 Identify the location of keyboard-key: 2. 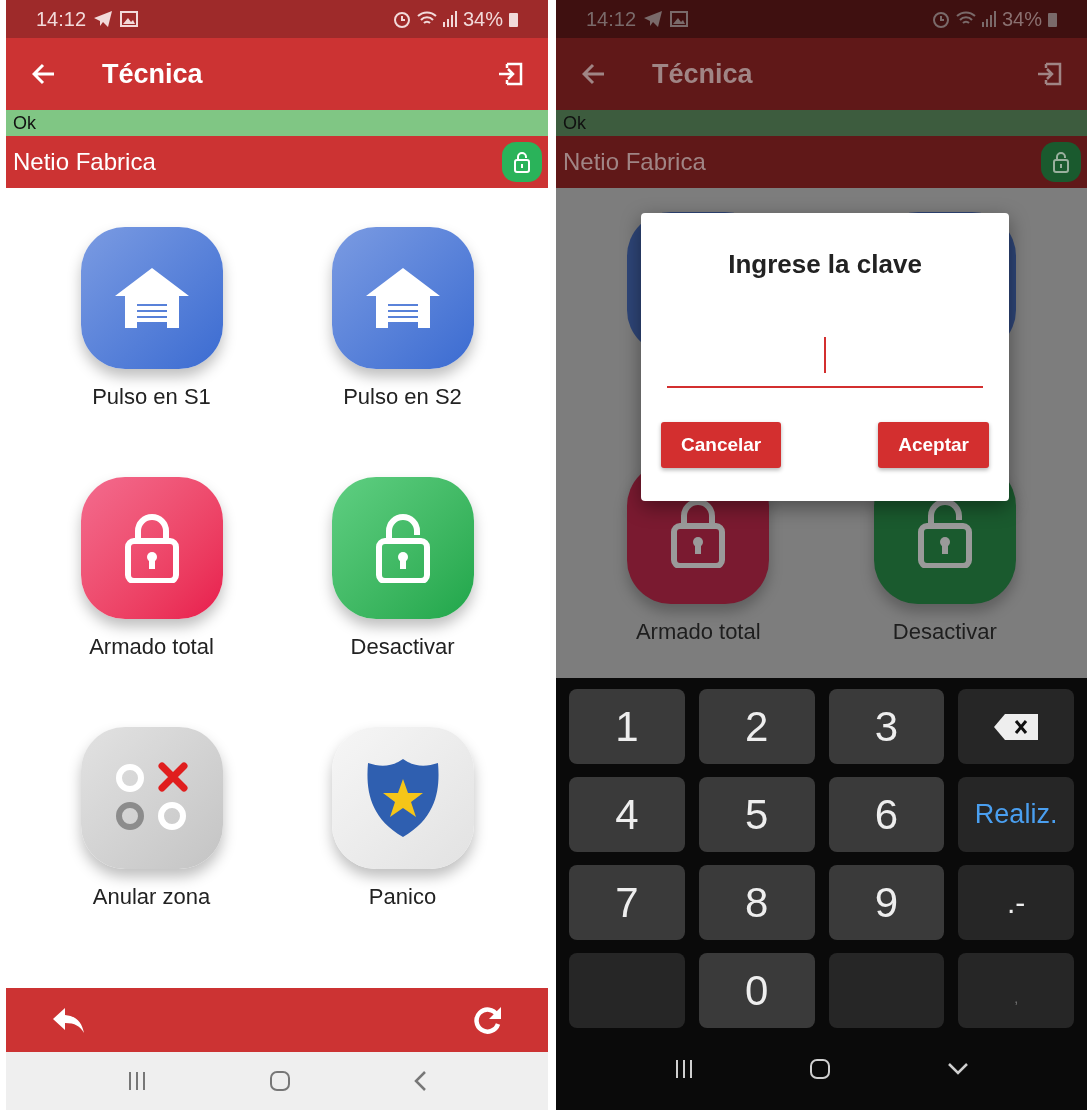
(756, 726).